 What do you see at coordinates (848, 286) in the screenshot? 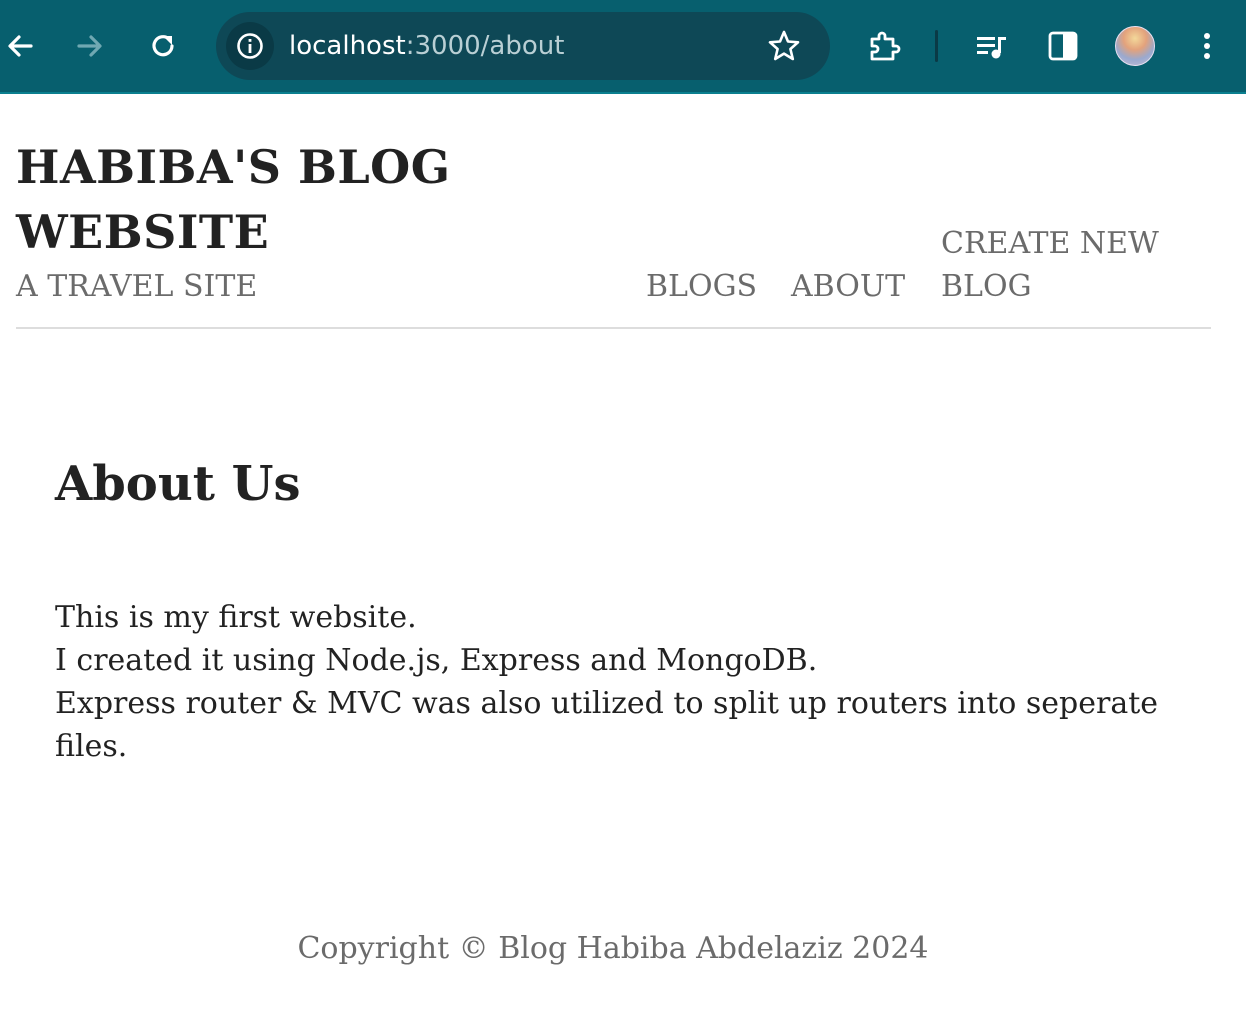
I see `nav-about-link: ABOUT` at bounding box center [848, 286].